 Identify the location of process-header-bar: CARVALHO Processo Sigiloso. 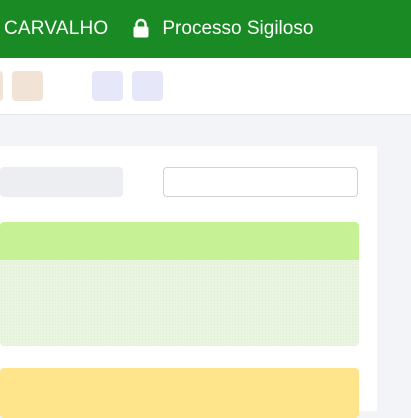
(205, 29).